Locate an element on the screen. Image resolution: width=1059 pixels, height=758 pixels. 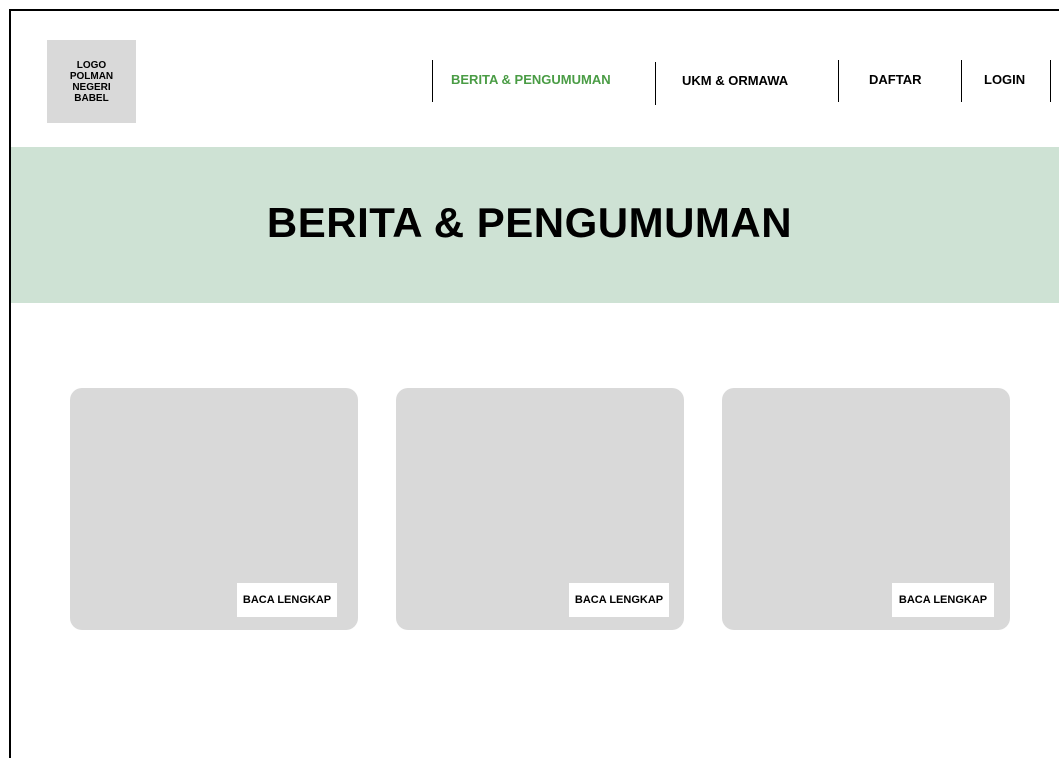
page-title: BERITA & PENGUMUMAN is located at coordinates (529, 222).